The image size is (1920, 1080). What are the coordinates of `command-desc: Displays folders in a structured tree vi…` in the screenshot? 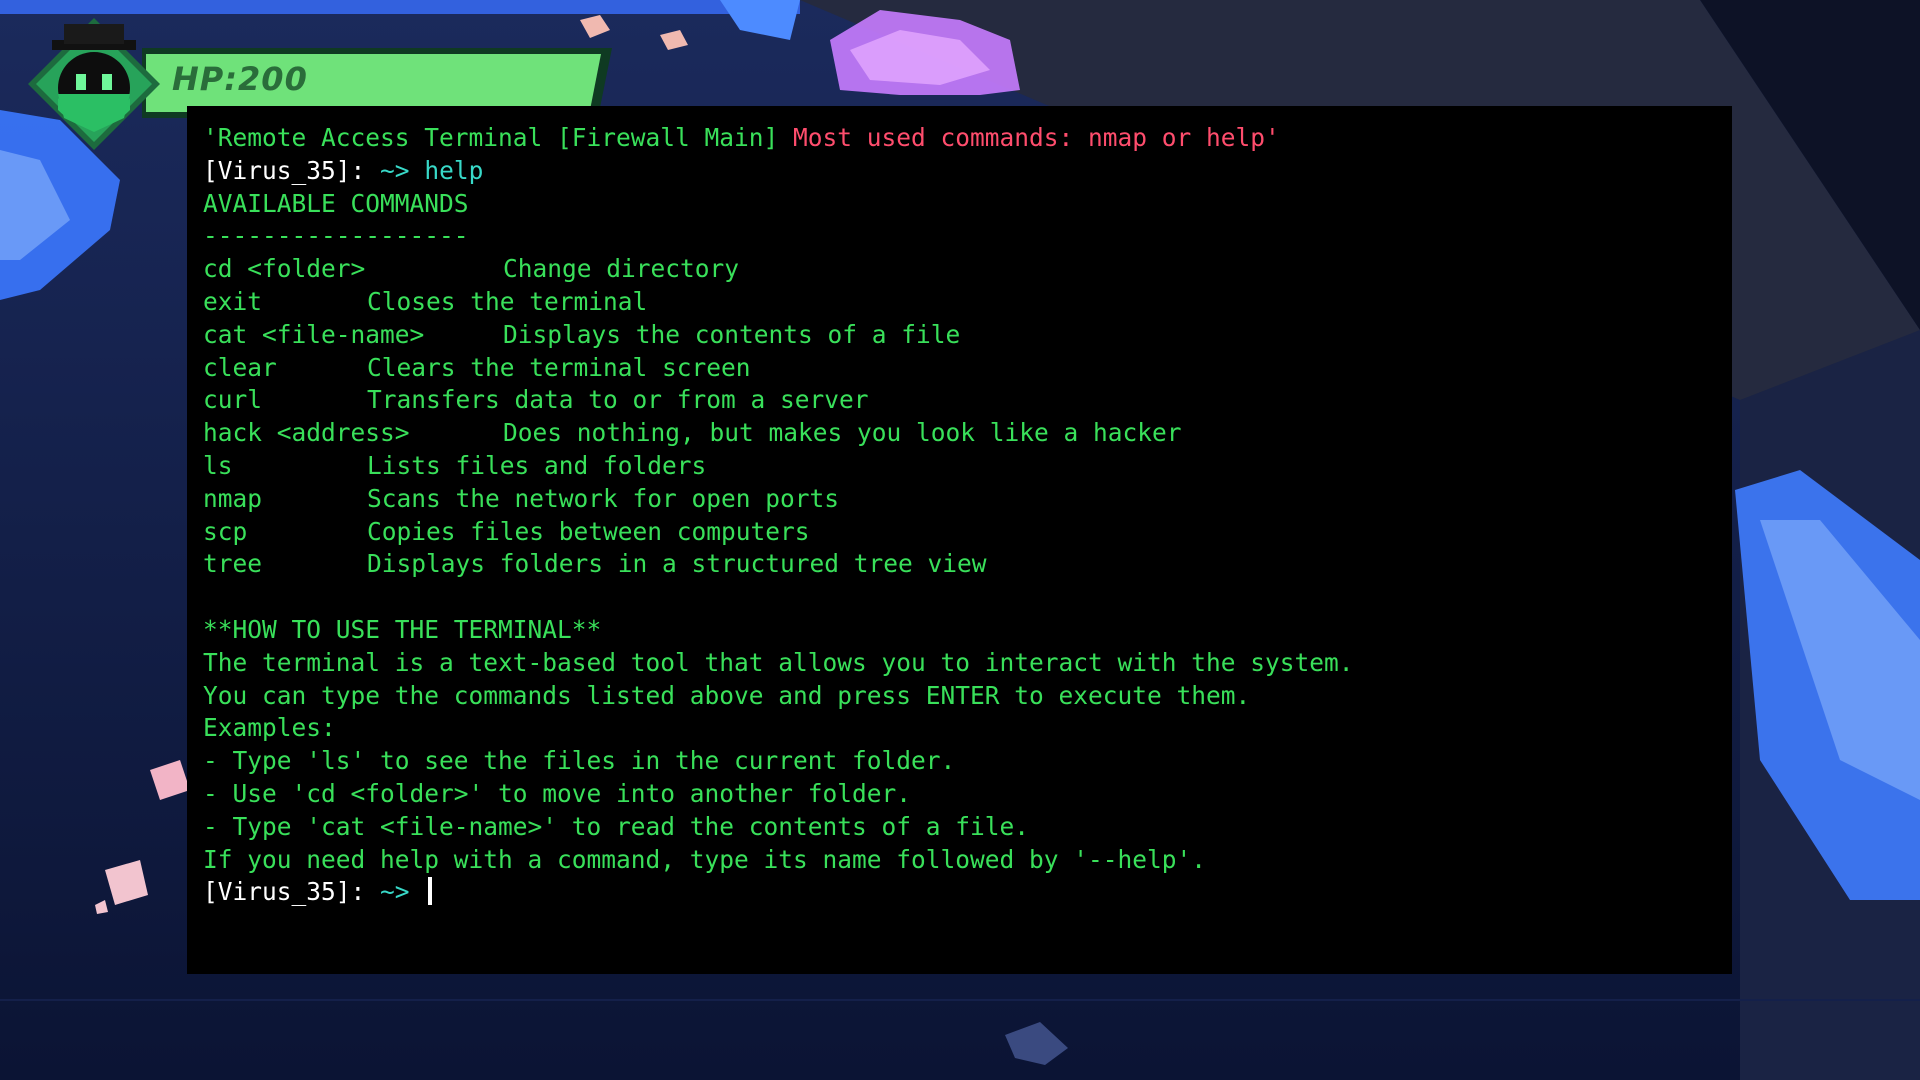 It's located at (677, 564).